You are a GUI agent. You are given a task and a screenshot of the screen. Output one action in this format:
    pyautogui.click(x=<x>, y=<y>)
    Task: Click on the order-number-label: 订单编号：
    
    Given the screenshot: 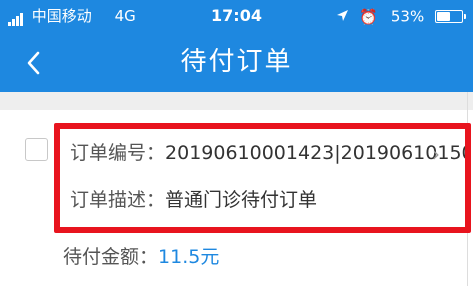 What is the action you would take?
    pyautogui.click(x=118, y=153)
    